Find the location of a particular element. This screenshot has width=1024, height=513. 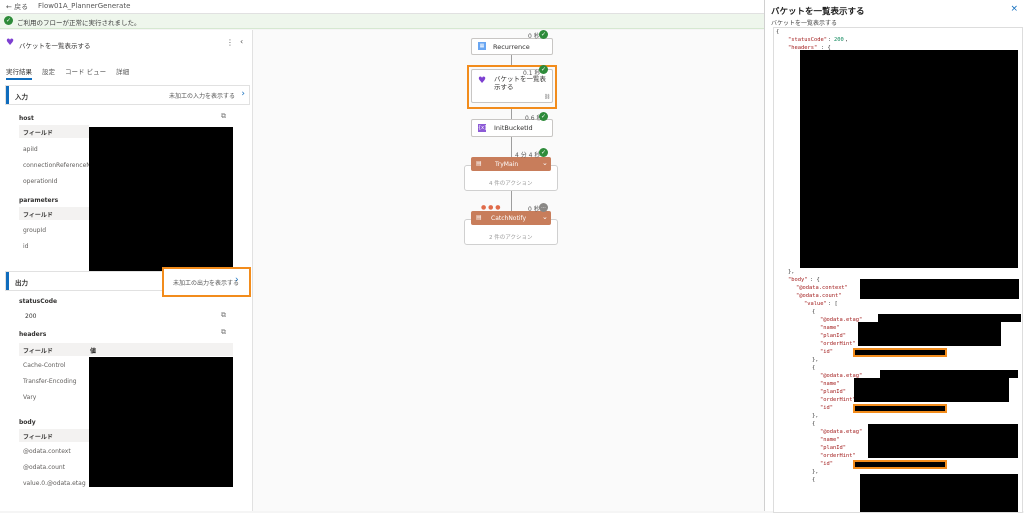

more-options-icon: ⋮ is located at coordinates (230, 42).